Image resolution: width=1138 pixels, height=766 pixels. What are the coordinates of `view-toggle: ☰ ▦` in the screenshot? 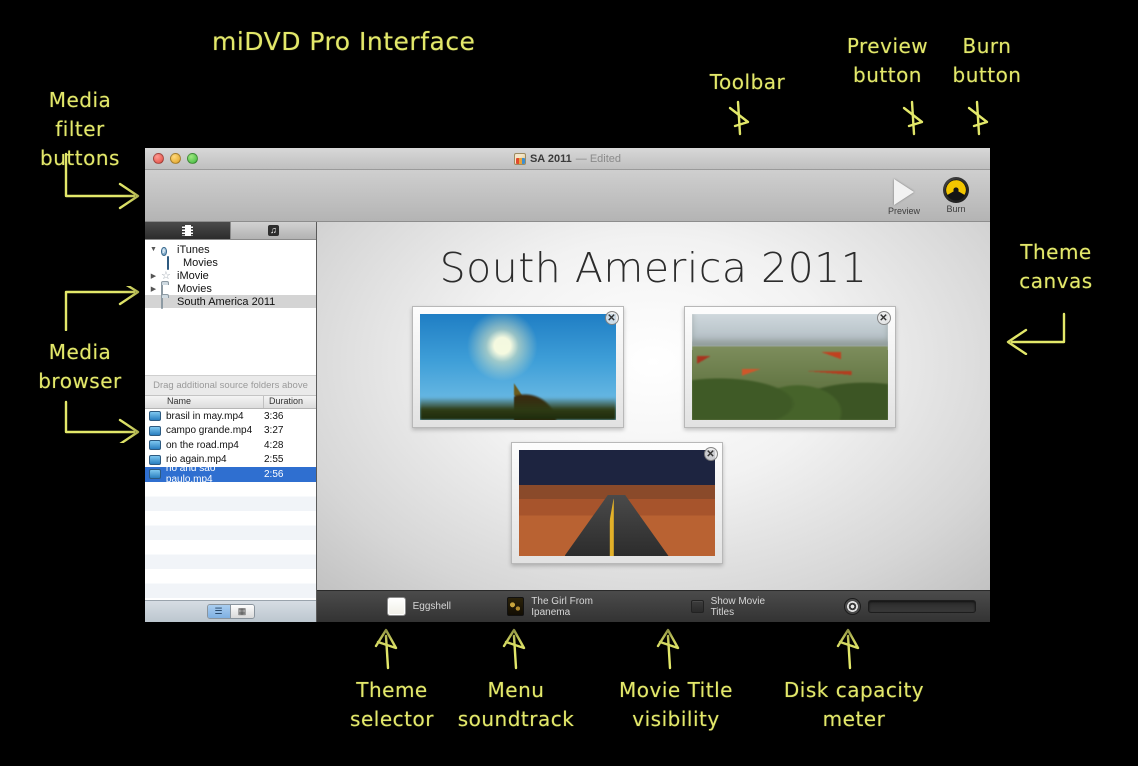 It's located at (230, 611).